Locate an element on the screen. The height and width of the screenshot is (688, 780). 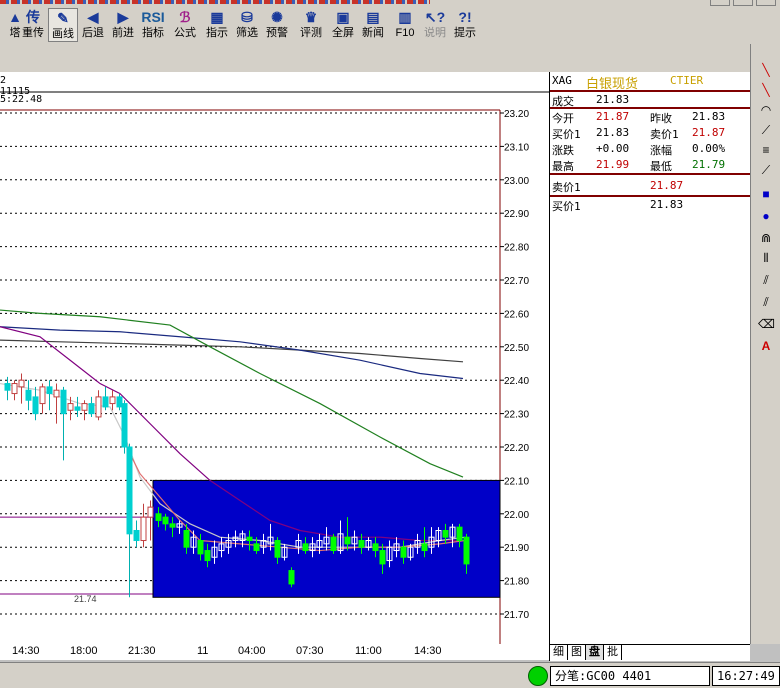
toolbar-label: 画线 is located at coordinates (63, 34).